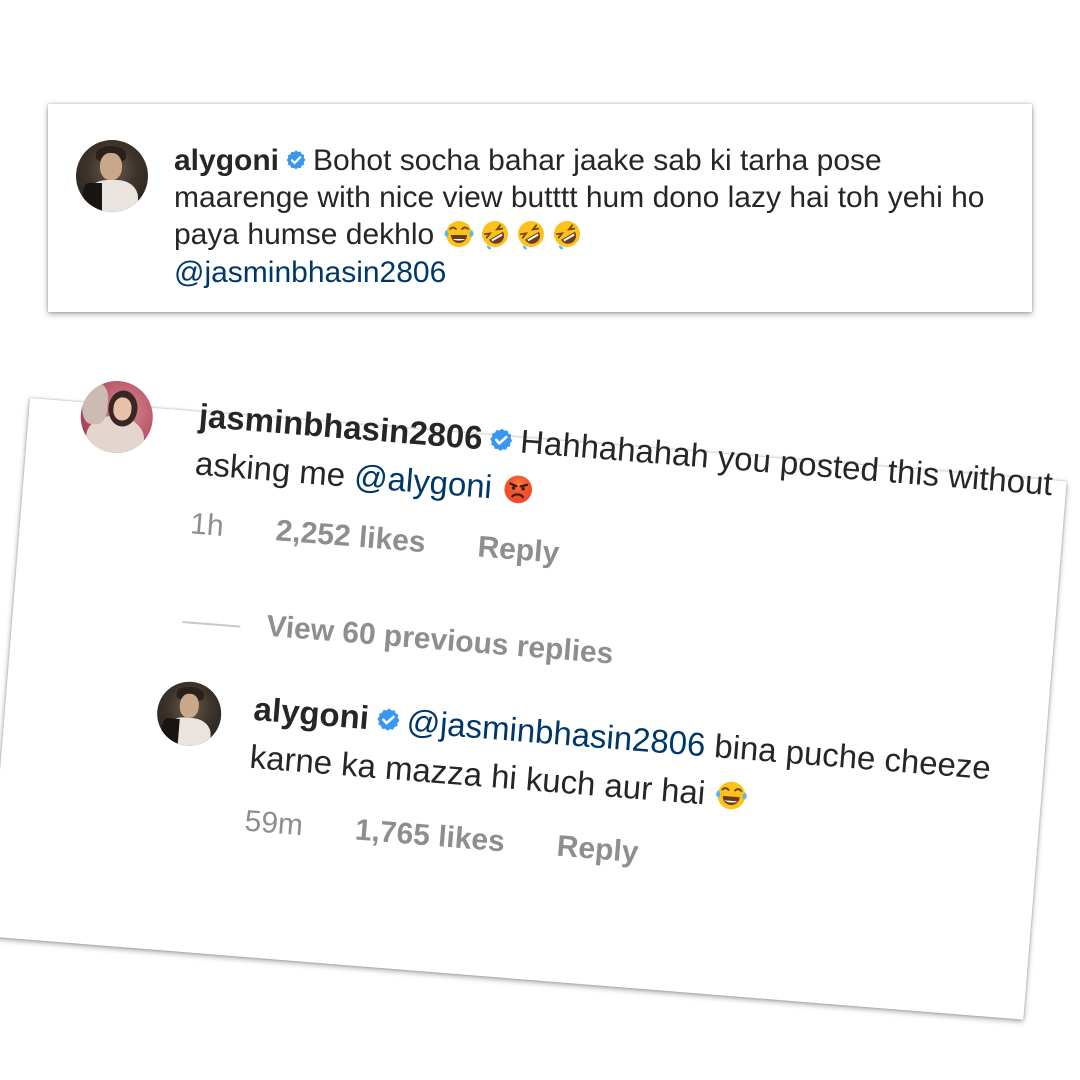  I want to click on caption-mention: @jasminbhasin2806, so click(310, 272).